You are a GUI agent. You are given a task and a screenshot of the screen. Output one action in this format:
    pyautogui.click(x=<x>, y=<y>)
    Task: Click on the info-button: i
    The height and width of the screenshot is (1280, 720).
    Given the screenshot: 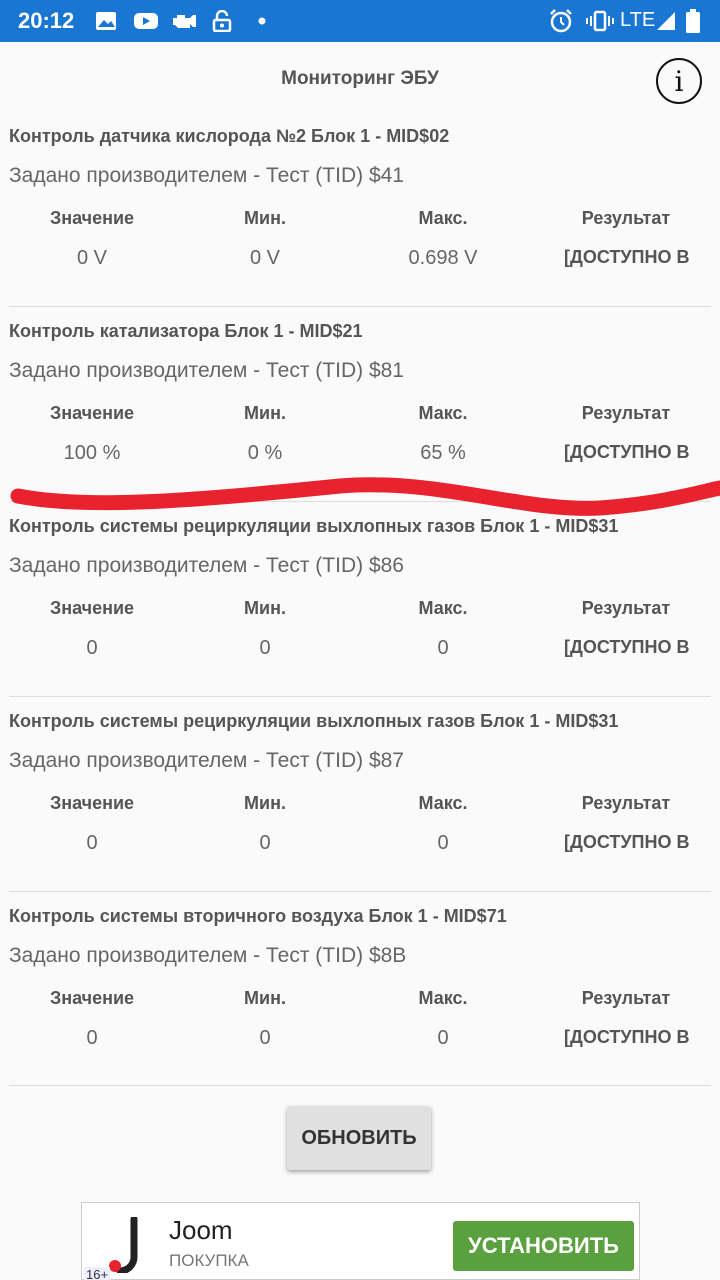 What is the action you would take?
    pyautogui.click(x=679, y=81)
    